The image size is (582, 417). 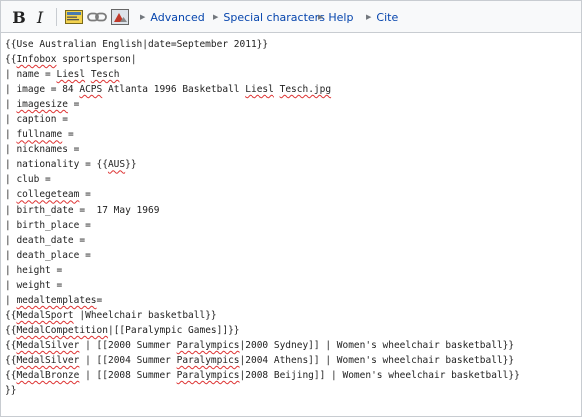 I want to click on wikitext-line: | club =, so click(x=293, y=179).